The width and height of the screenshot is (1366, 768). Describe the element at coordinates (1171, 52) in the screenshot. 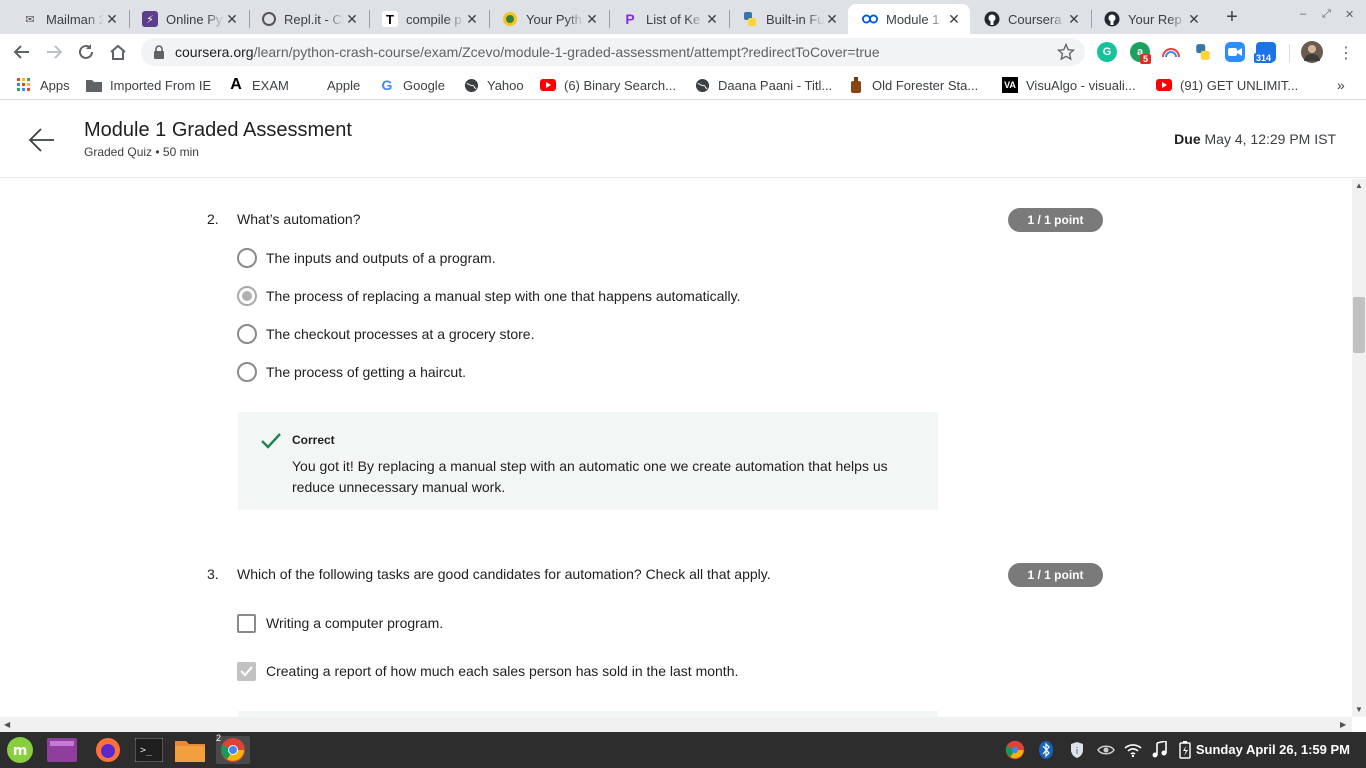

I see `rainbow-icon` at that location.